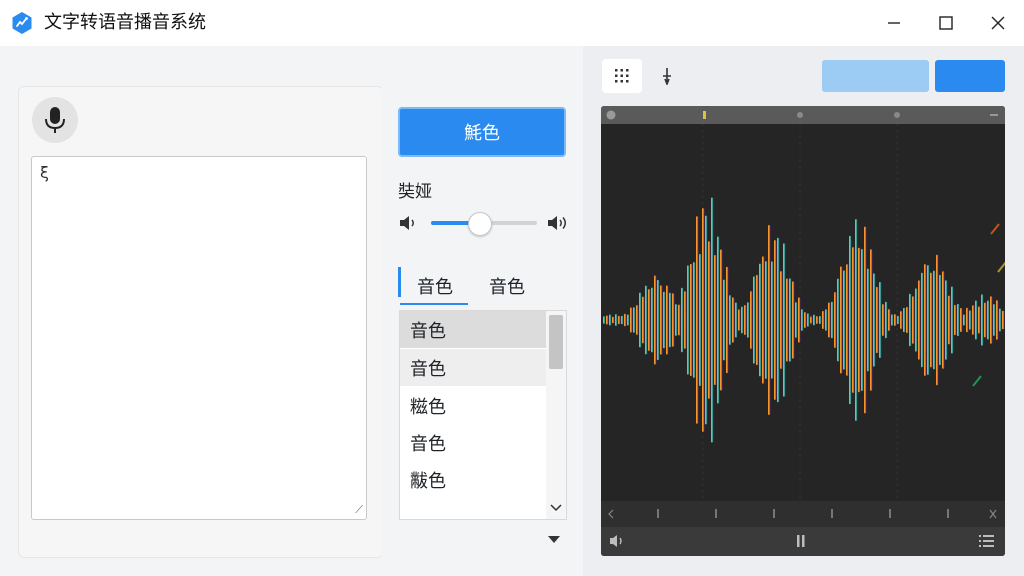 This screenshot has width=1024, height=576. Describe the element at coordinates (667, 76) in the screenshot. I see `pin-button` at that location.